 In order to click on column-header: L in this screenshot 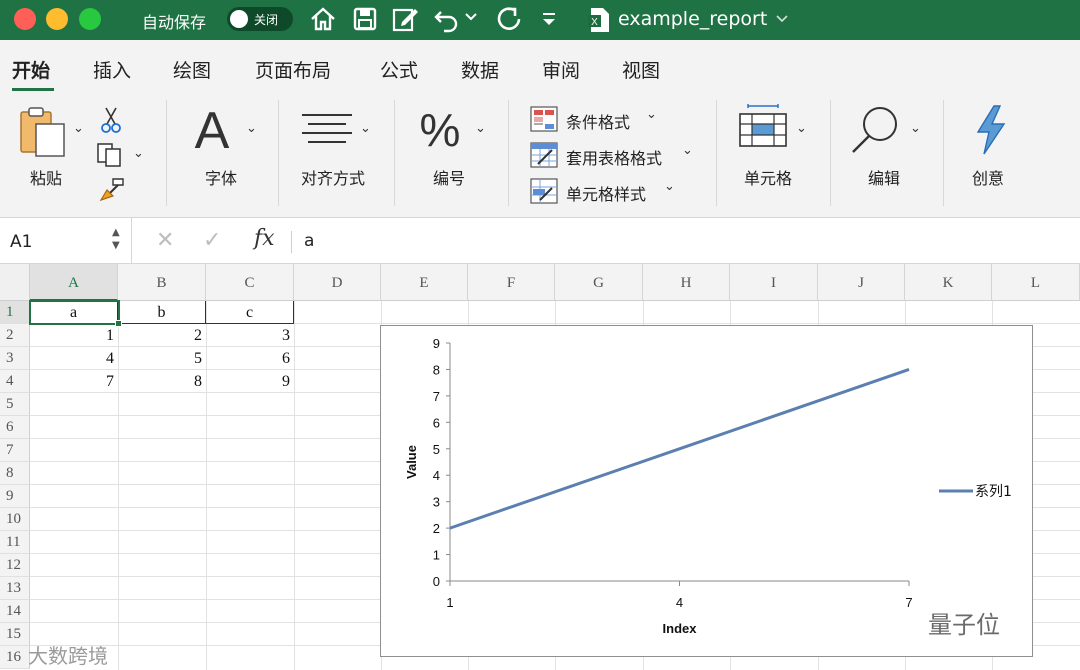, I will do `click(1036, 282)`.